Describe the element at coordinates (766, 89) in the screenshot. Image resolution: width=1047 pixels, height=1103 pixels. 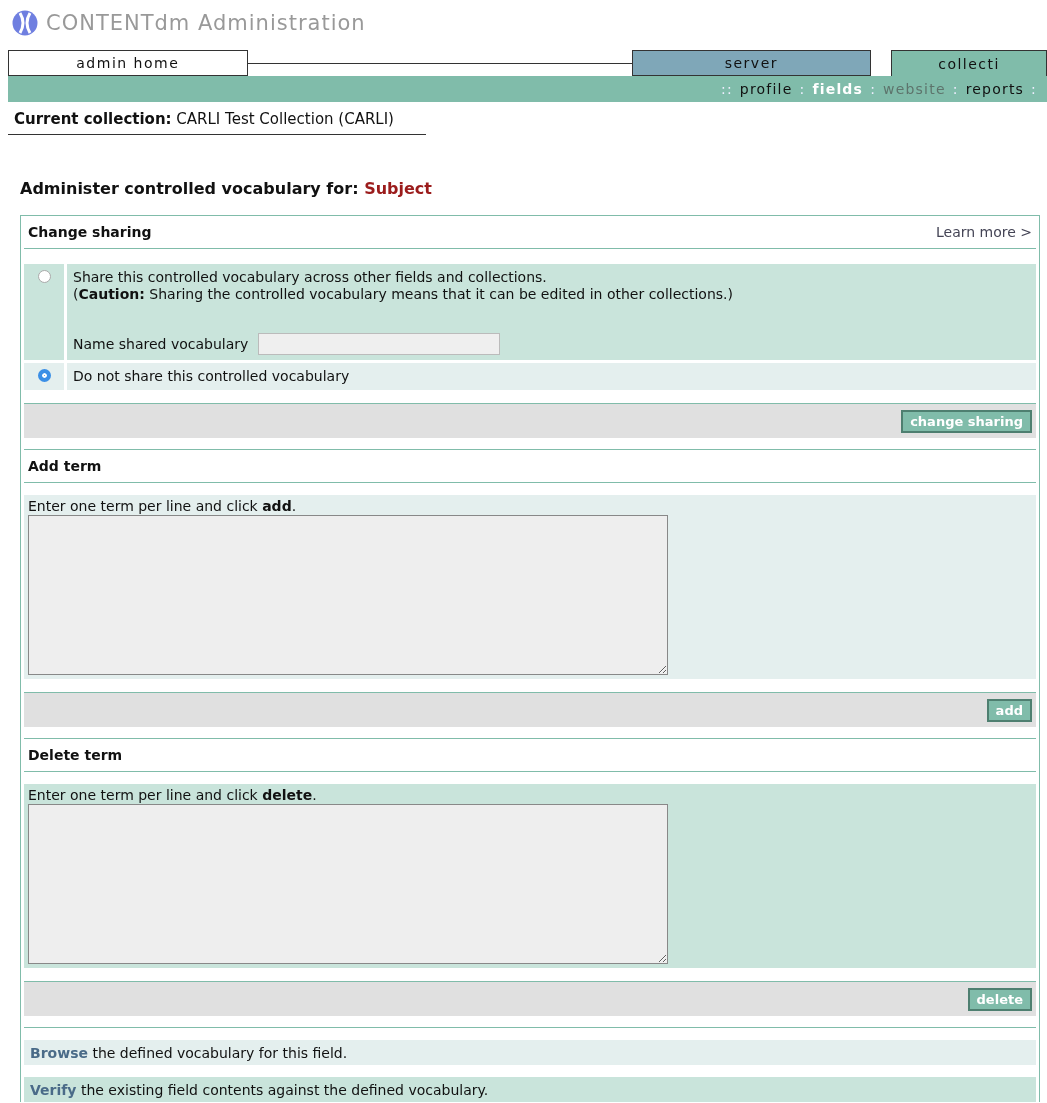
I see `nav-link: profile` at that location.